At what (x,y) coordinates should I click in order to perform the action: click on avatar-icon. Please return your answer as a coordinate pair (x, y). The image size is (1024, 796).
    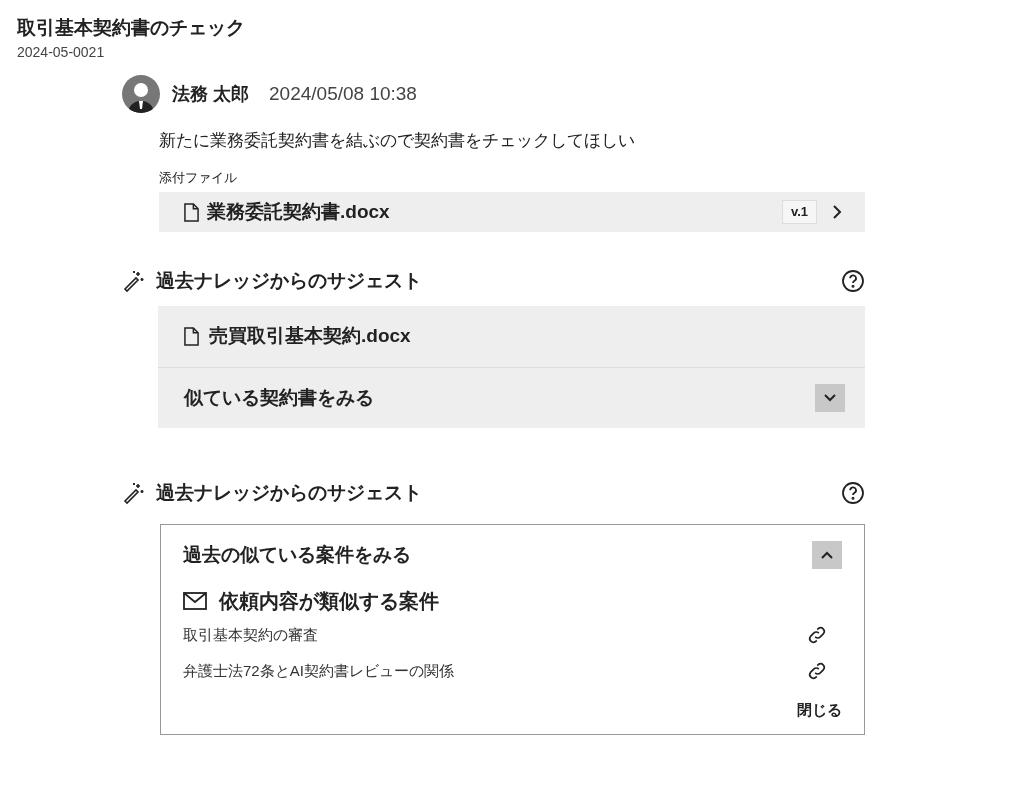
    Looking at the image, I should click on (141, 94).